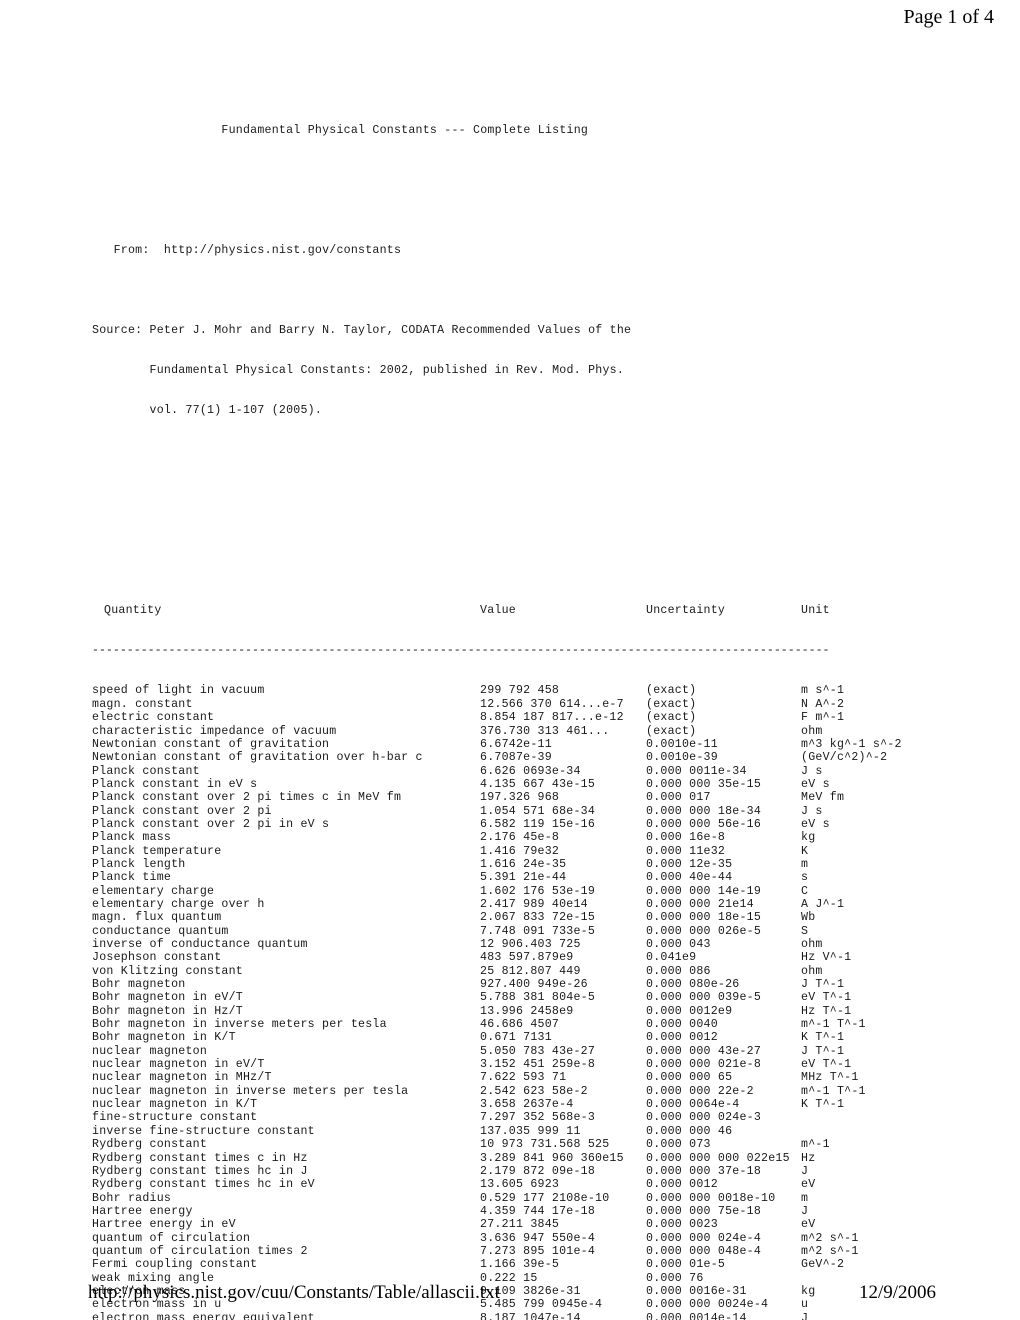 The image size is (1020, 1320). What do you see at coordinates (527, 1011) in the screenshot?
I see `cell-value: 13.996 2458e9` at bounding box center [527, 1011].